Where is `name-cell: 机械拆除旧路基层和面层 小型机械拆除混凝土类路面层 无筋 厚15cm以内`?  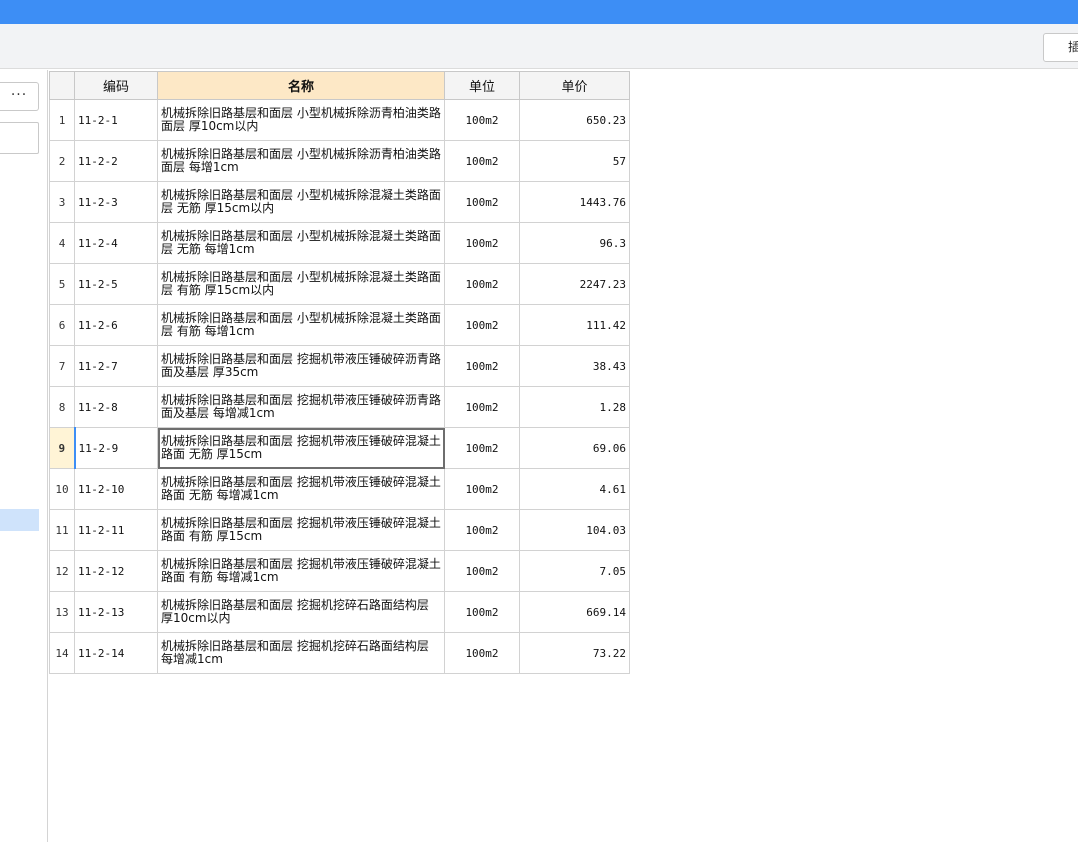
name-cell: 机械拆除旧路基层和面层 小型机械拆除混凝土类路面层 无筋 厚15cm以内 is located at coordinates (301, 202).